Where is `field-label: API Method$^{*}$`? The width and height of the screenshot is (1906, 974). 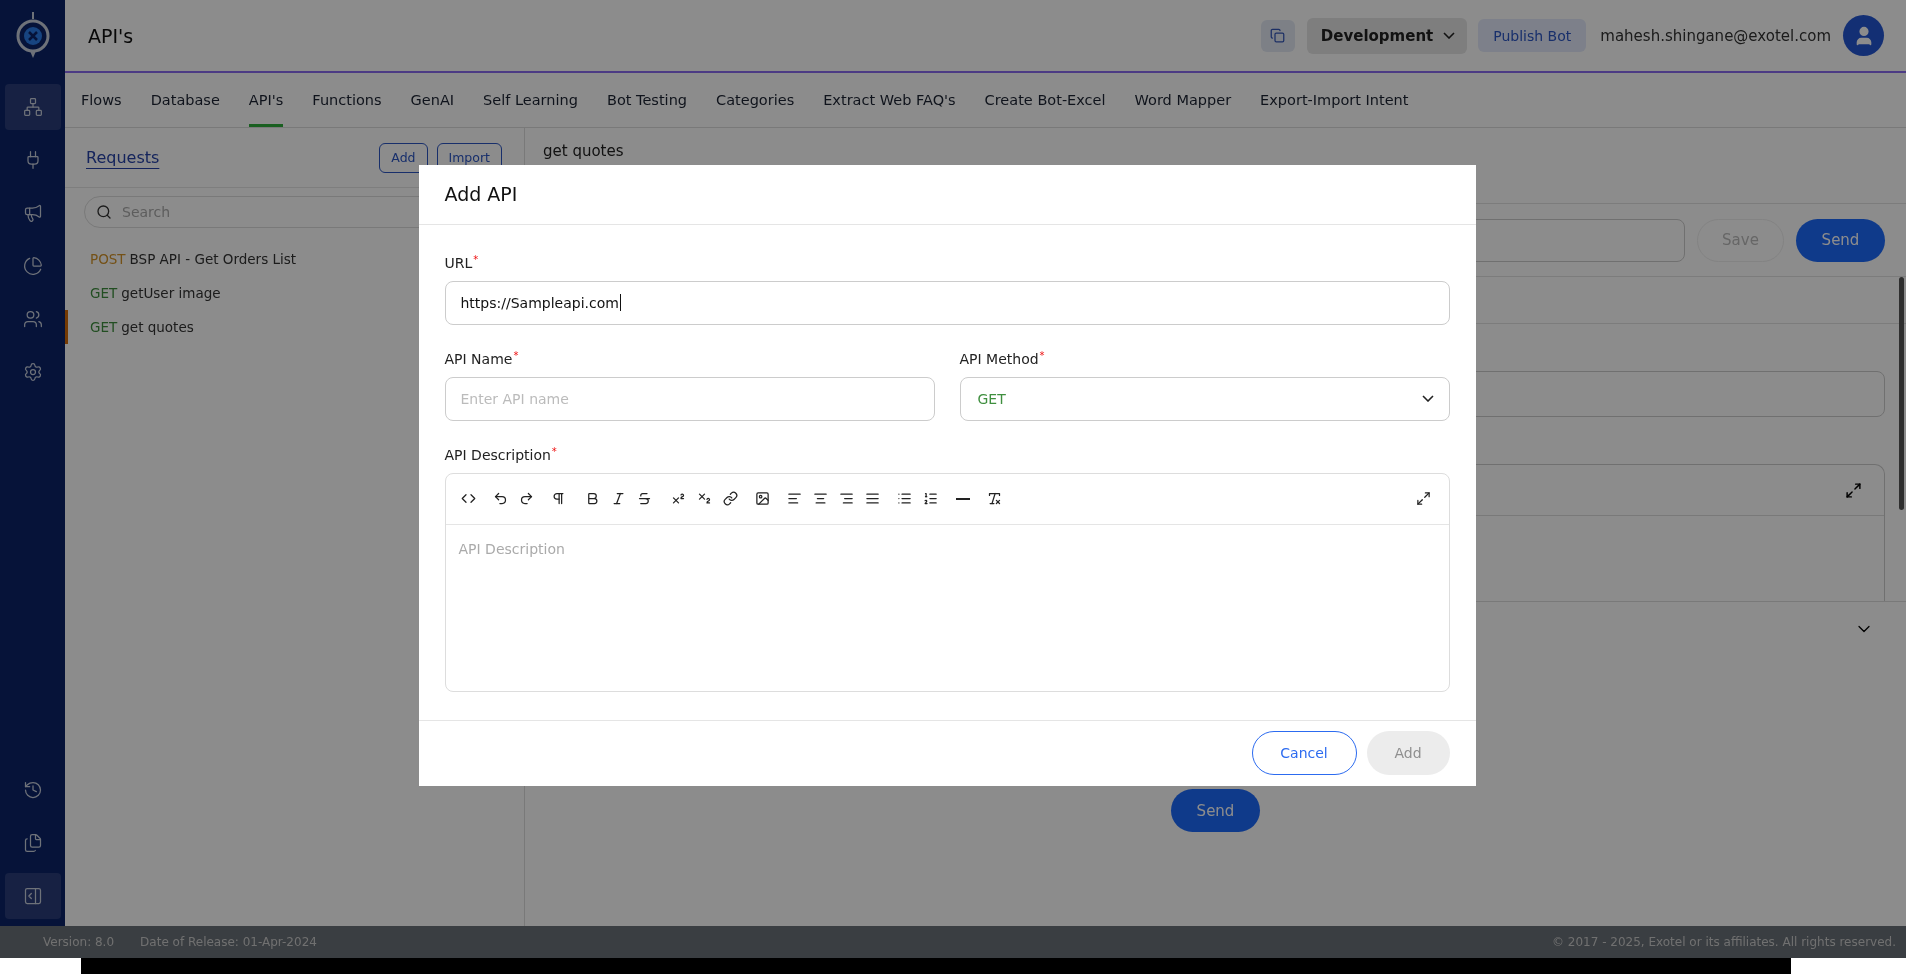
field-label: API Method$^{*}$ is located at coordinates (1002, 358).